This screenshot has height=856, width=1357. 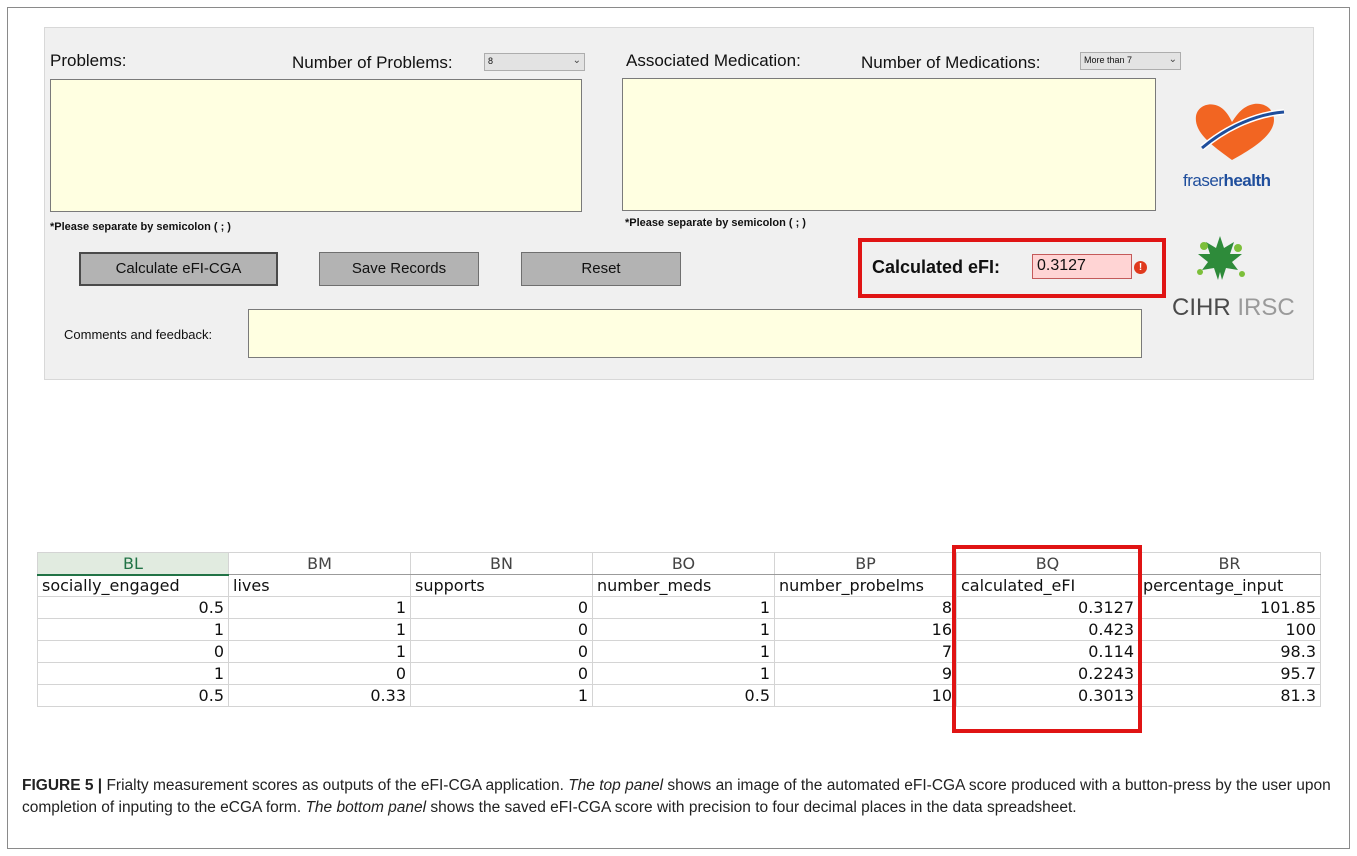 I want to click on fraserhealth-logo-text: fraserhealth, so click(x=1227, y=180).